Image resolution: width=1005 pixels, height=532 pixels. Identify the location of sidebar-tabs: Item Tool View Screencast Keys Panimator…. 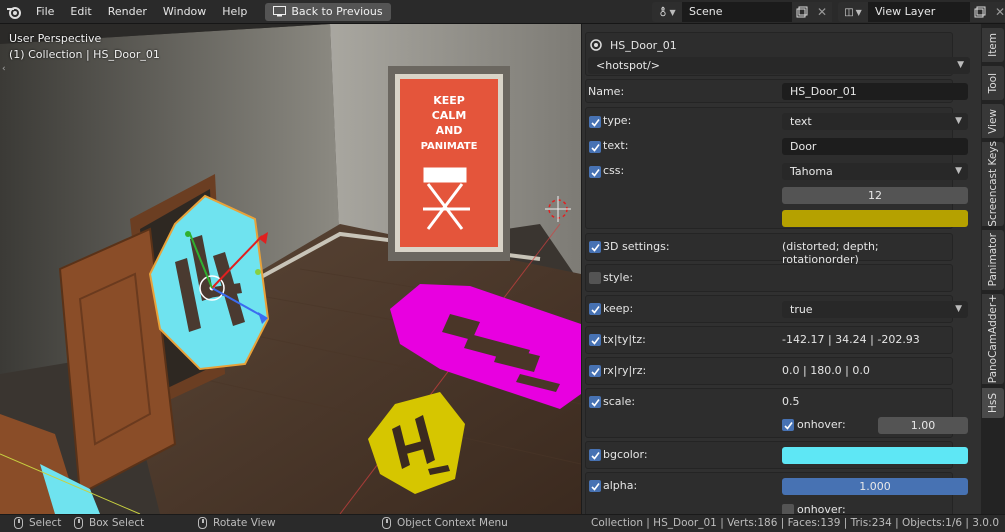
(993, 269).